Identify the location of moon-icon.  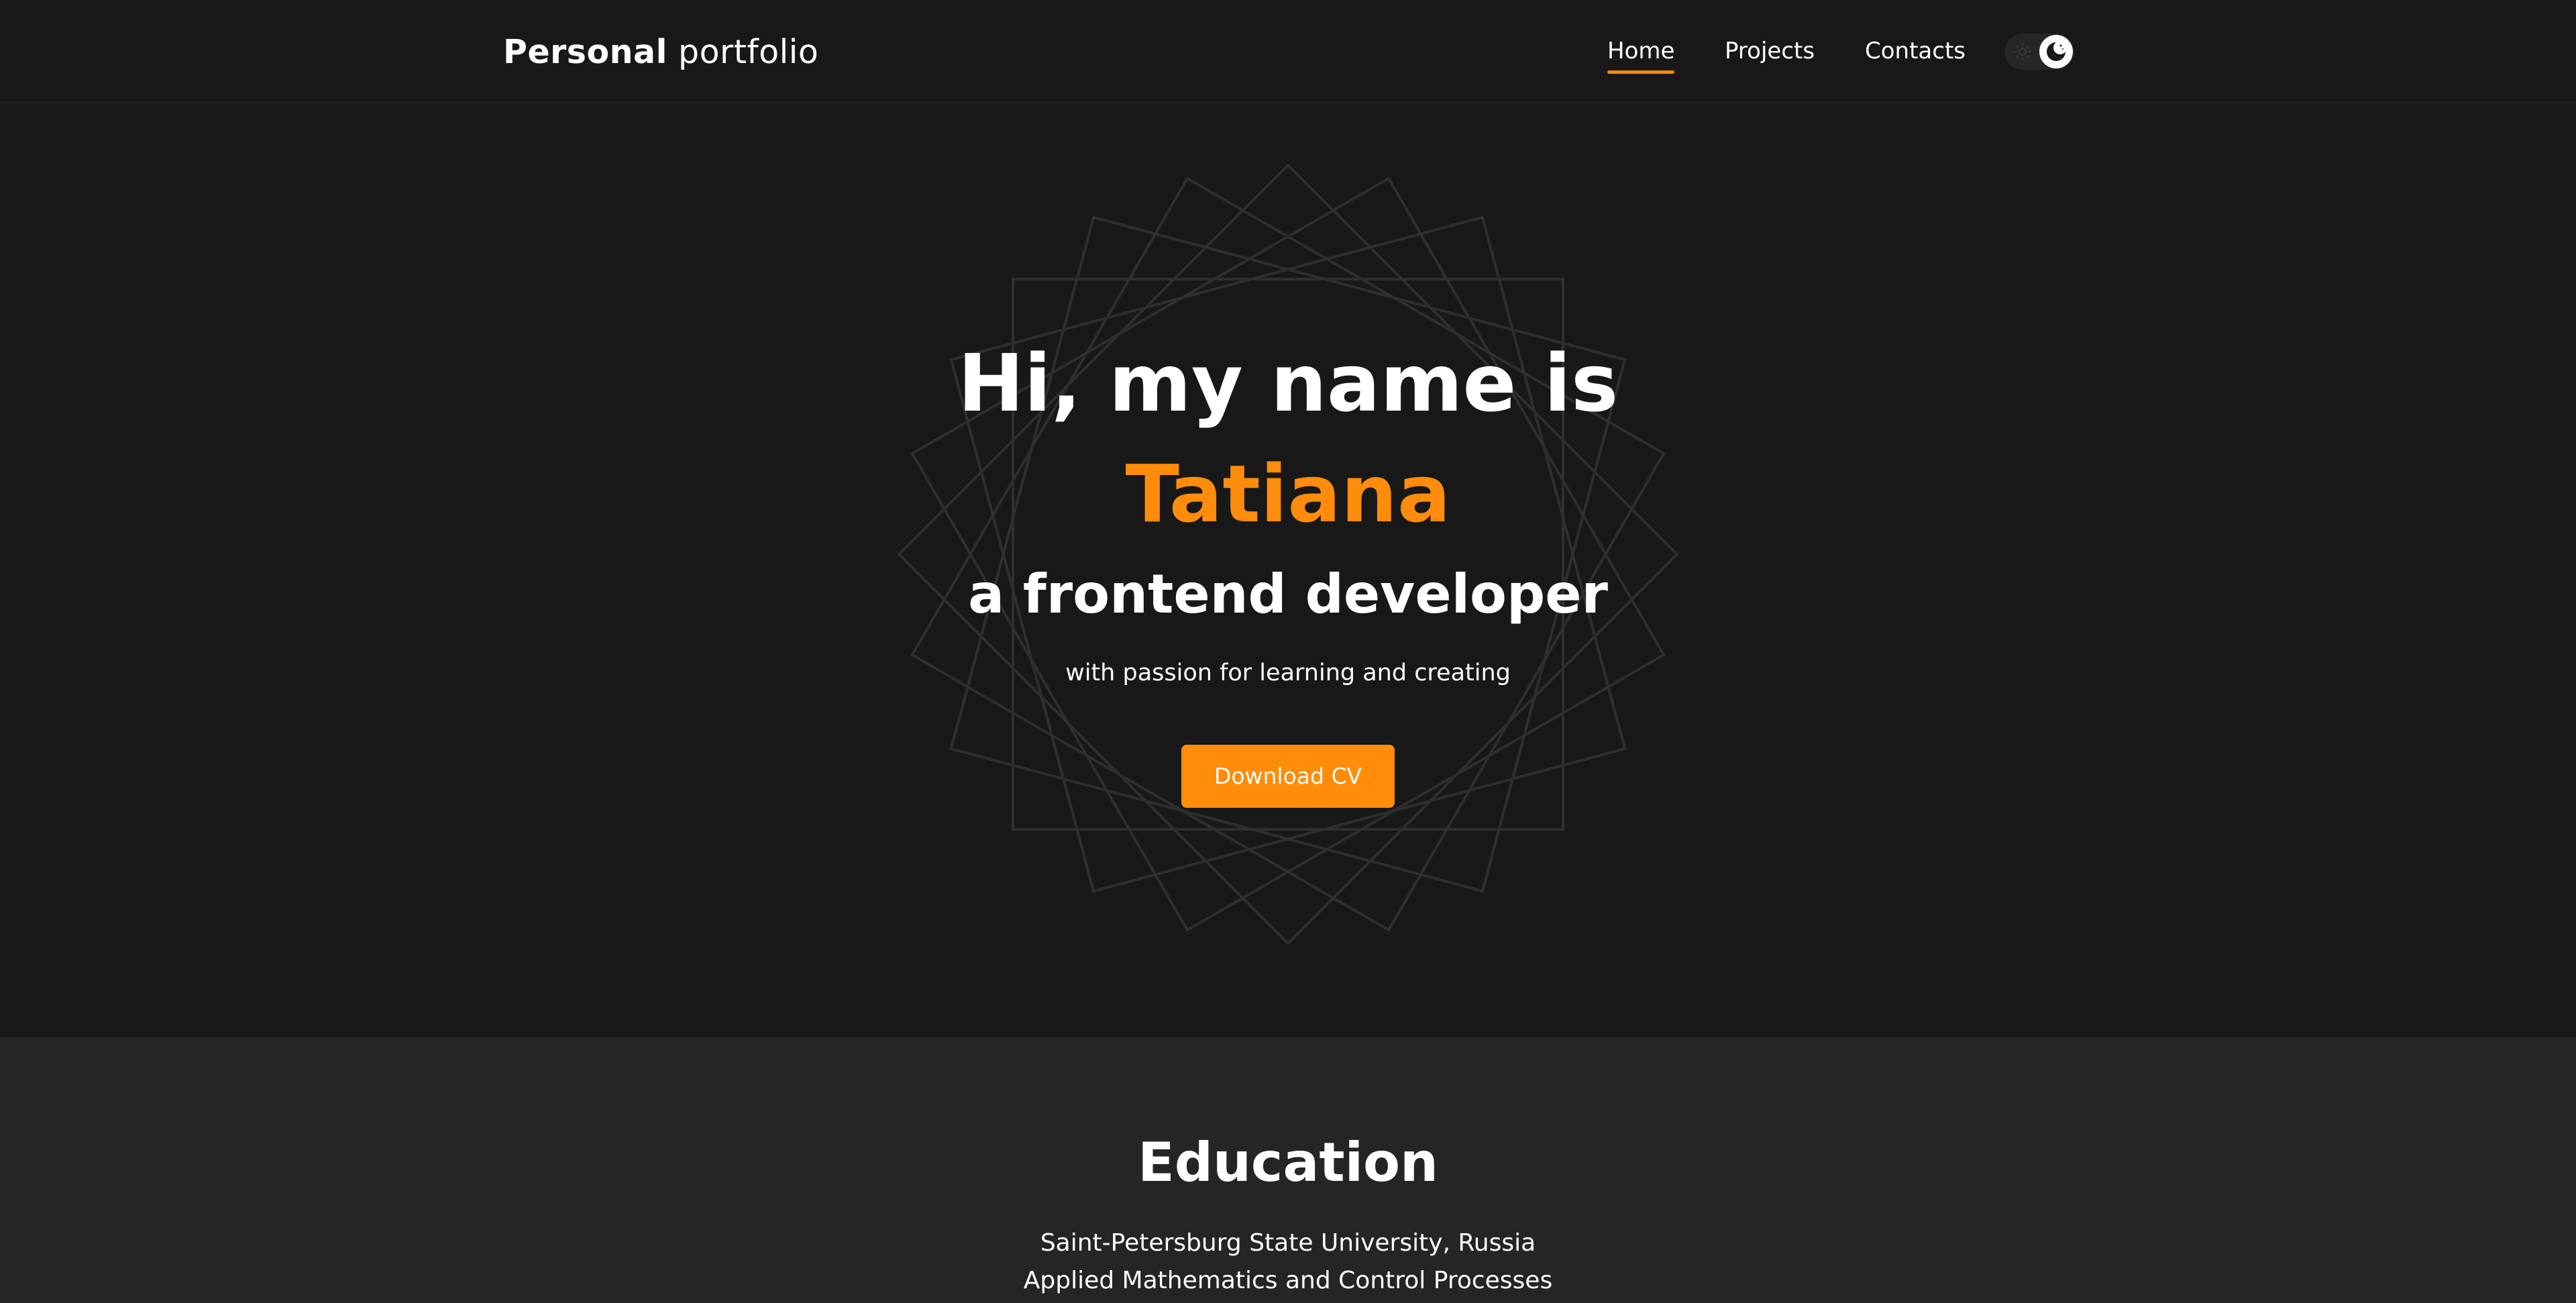
(2057, 51).